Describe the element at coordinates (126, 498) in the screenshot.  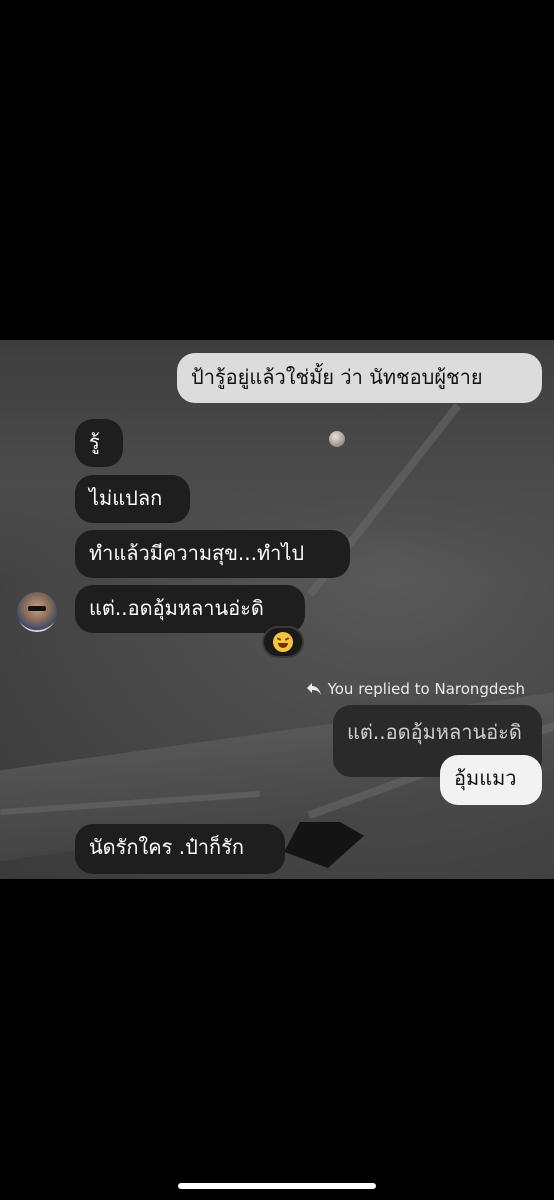
I see `message-text: ไม่แปลก` at that location.